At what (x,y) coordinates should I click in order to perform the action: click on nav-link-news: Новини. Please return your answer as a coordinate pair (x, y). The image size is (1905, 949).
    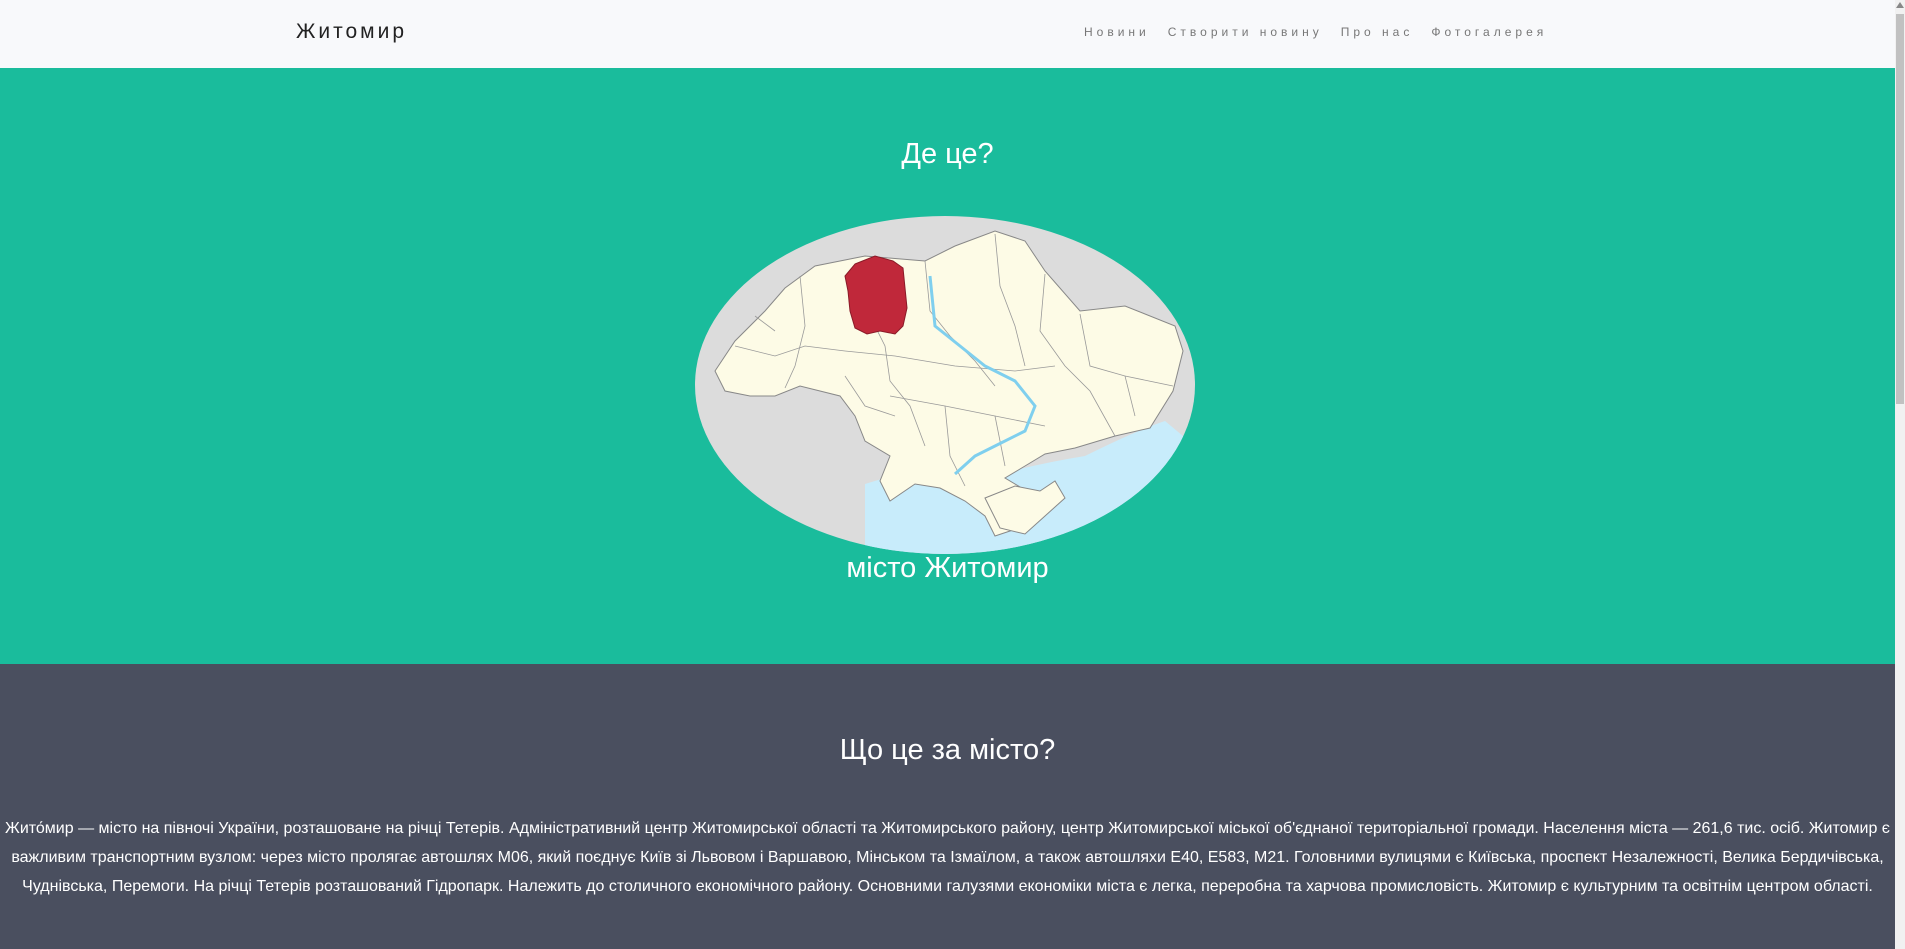
    Looking at the image, I should click on (1117, 32).